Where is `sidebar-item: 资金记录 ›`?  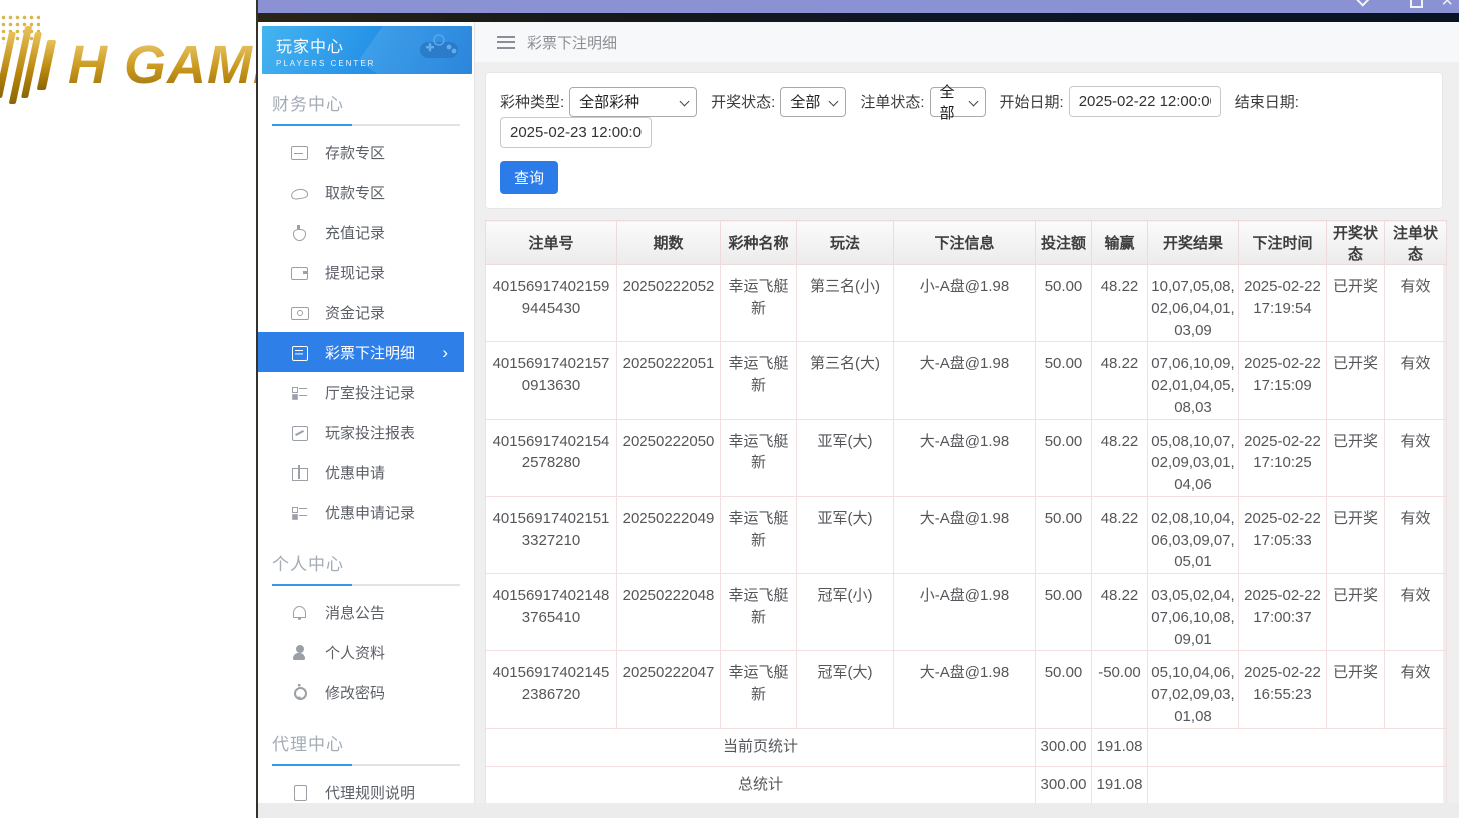
sidebar-item: 资金记录 › is located at coordinates (366, 312).